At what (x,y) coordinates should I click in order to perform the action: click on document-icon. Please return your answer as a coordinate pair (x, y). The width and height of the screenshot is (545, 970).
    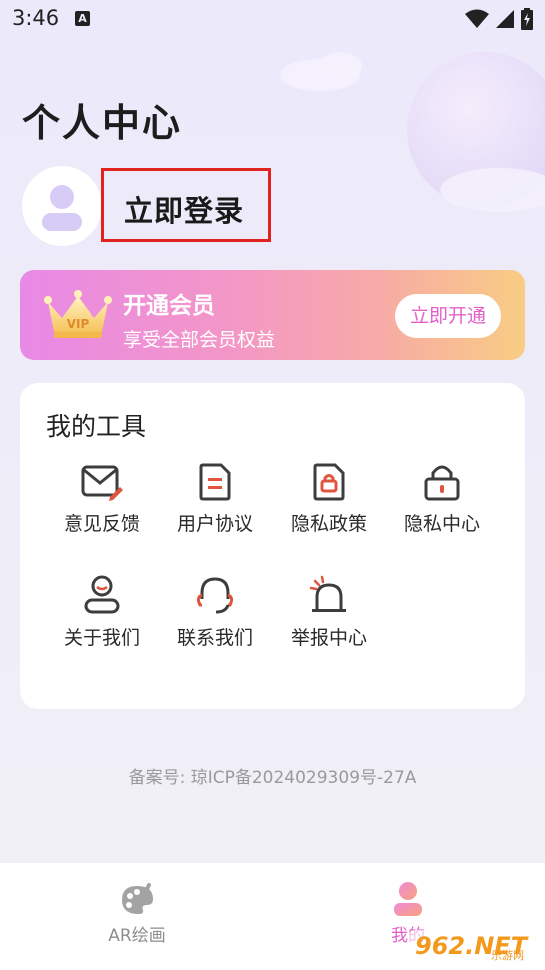
    Looking at the image, I should click on (215, 482).